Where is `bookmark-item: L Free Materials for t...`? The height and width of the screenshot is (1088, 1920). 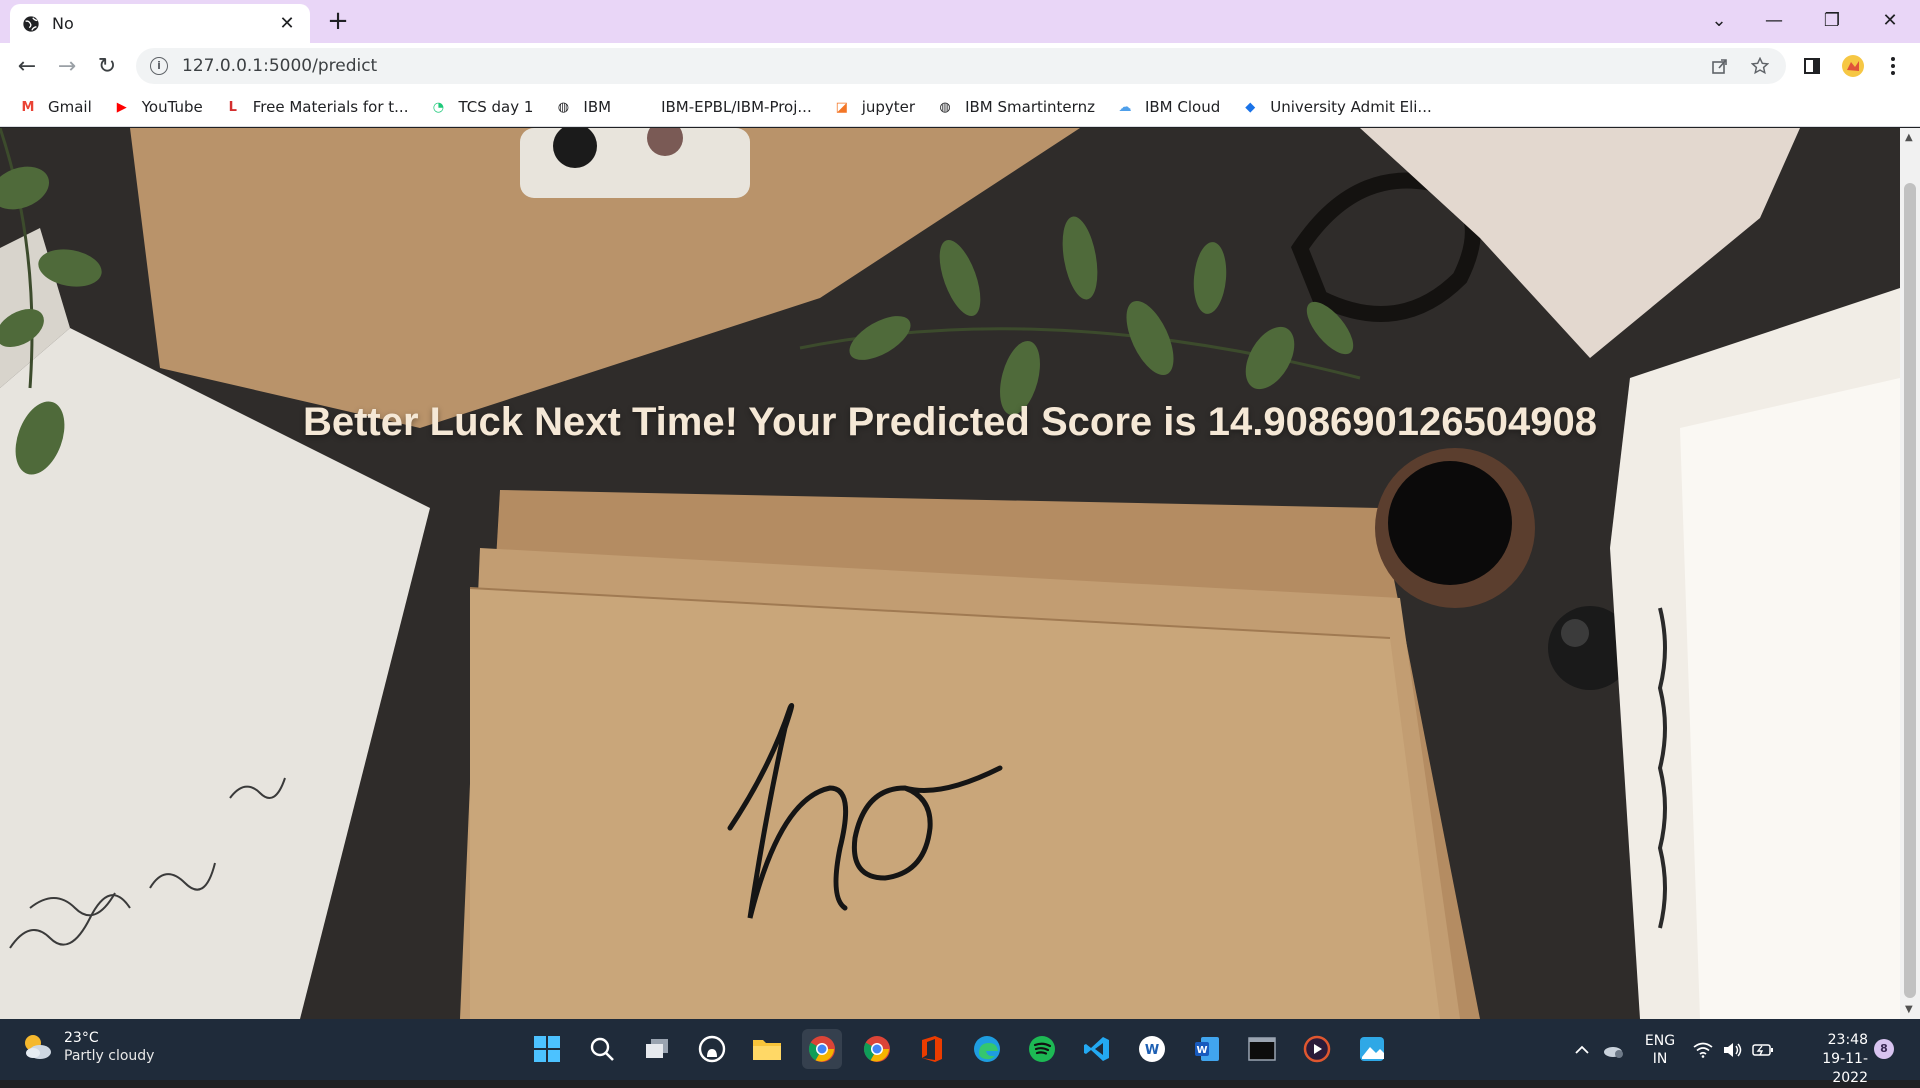 bookmark-item: L Free Materials for t... is located at coordinates (316, 107).